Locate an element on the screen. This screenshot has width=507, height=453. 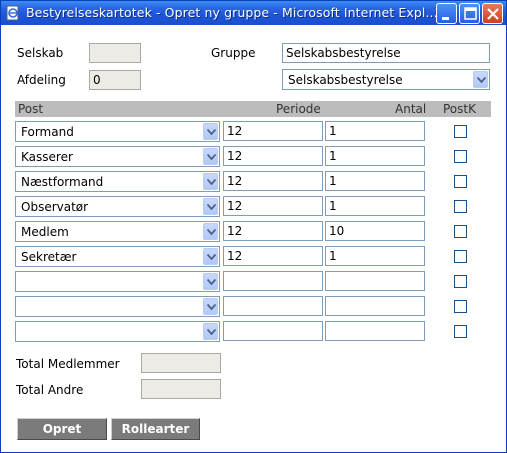
close-icon is located at coordinates (493, 14).